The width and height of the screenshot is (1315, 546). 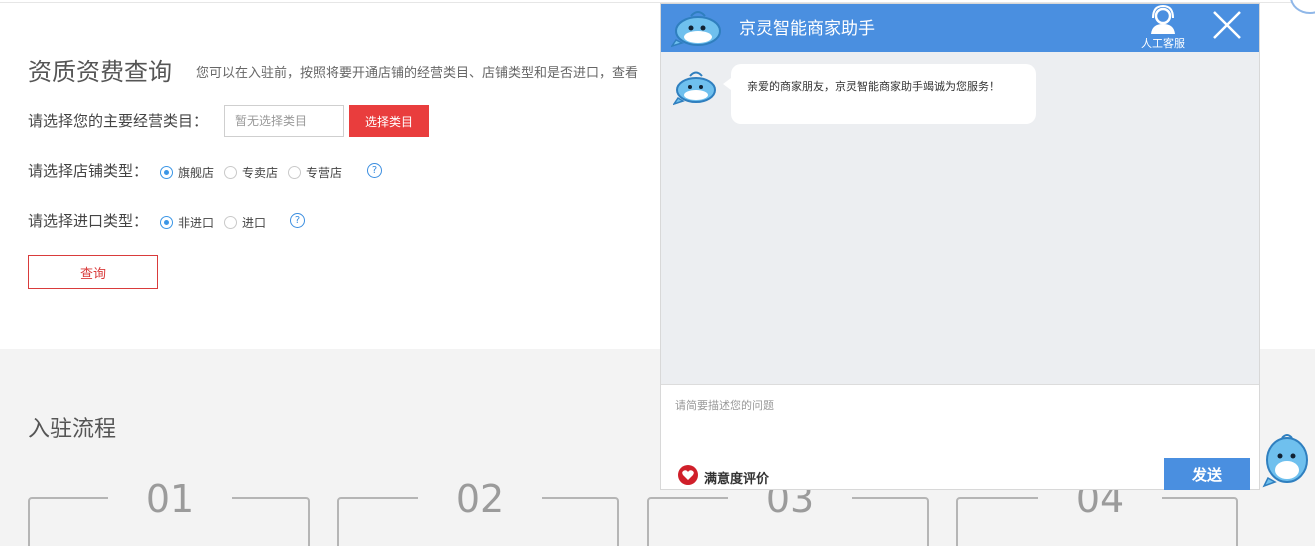 I want to click on whale-mascot-icon, so click(x=697, y=29).